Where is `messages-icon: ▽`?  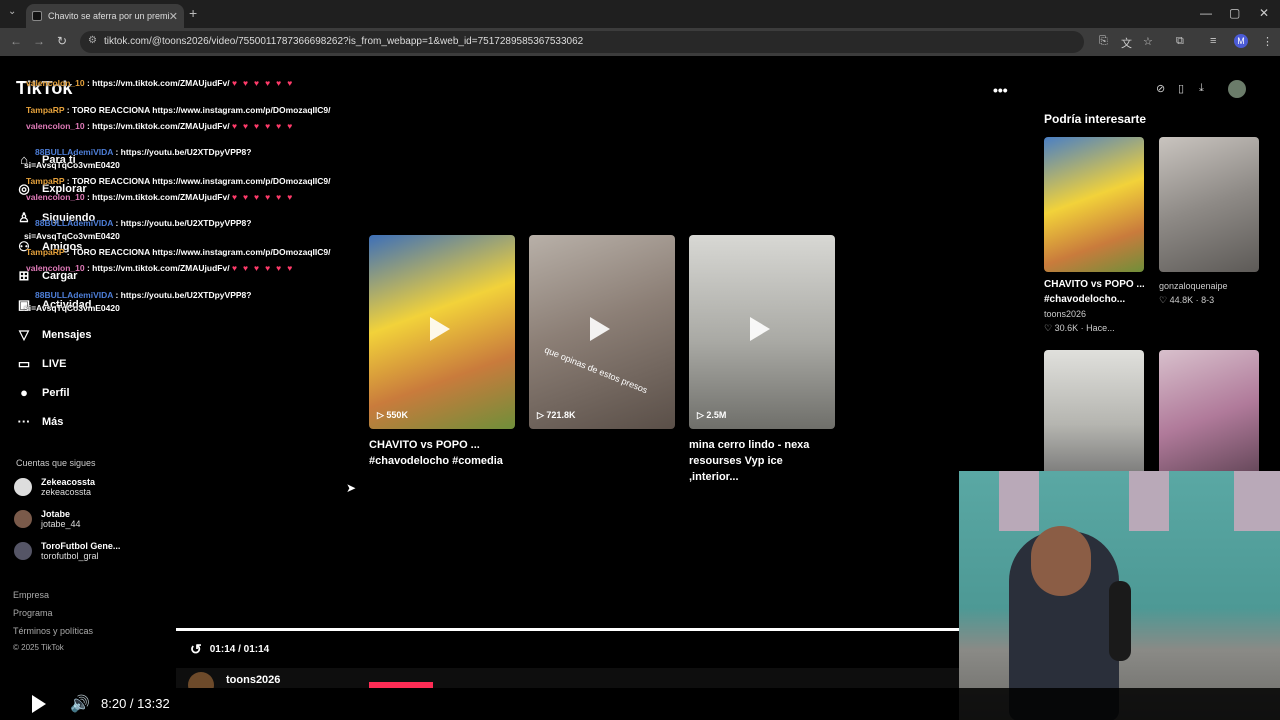 messages-icon: ▽ is located at coordinates (24, 334).